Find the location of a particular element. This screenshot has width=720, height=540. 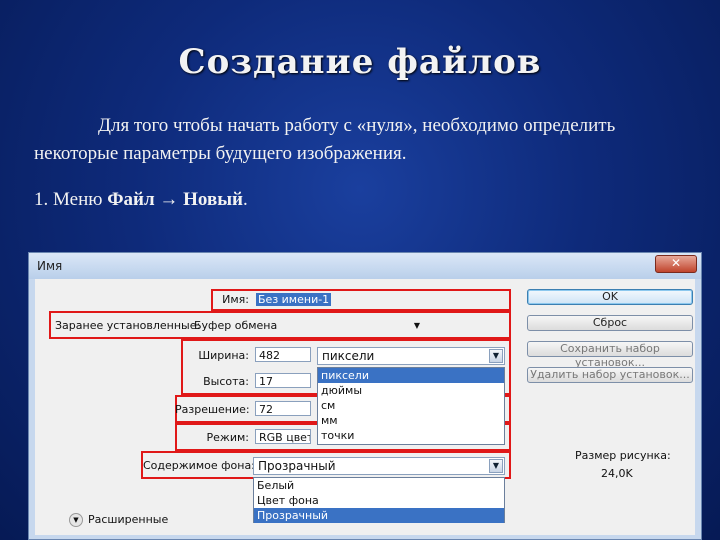

units-option: см is located at coordinates (411, 405).